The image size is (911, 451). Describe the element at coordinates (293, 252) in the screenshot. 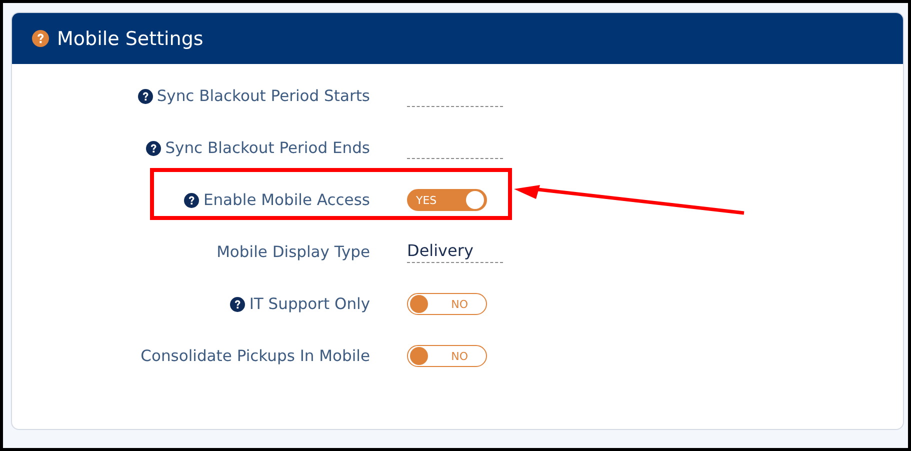

I see `field-label: Mobile Display Type` at that location.